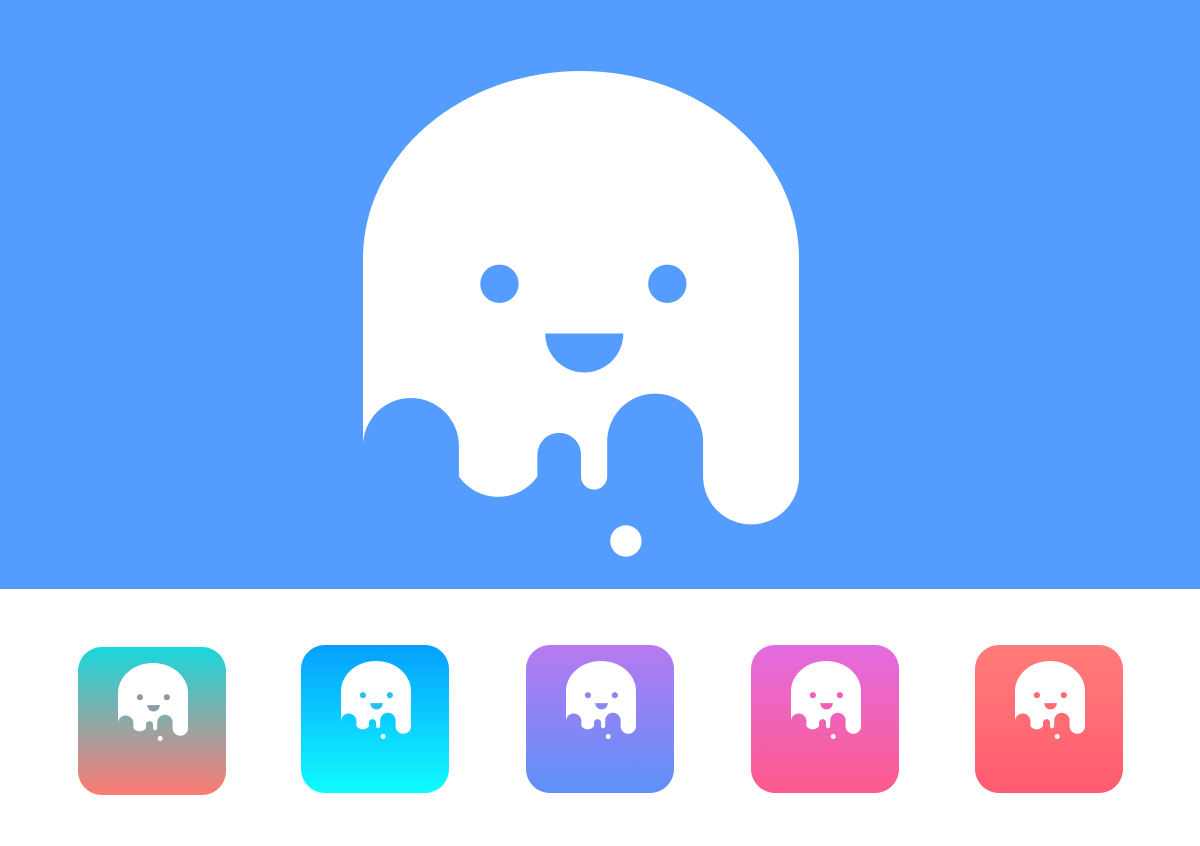 This screenshot has height=846, width=1200. I want to click on app-icon-blue-cyan, so click(375, 719).